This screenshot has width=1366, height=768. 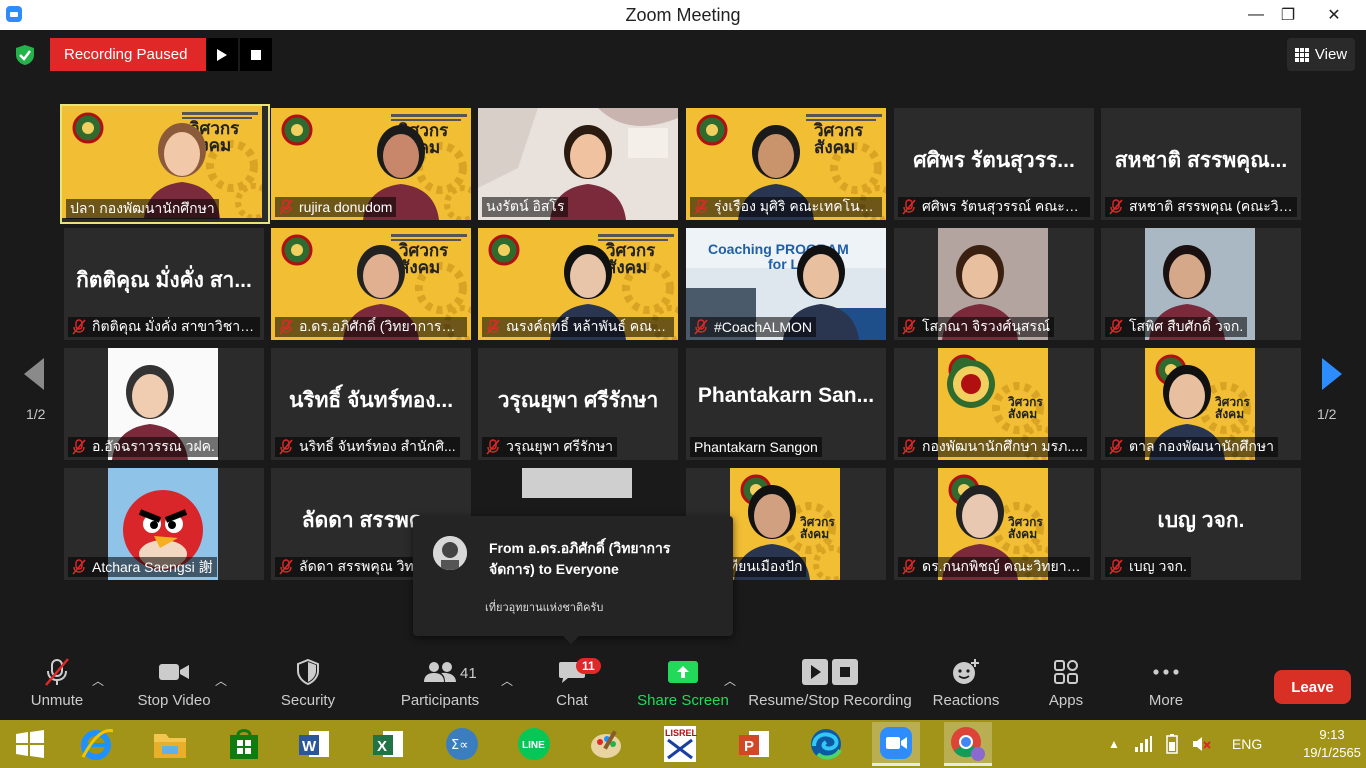 I want to click on participants-button: Participants, so click(x=440, y=686).